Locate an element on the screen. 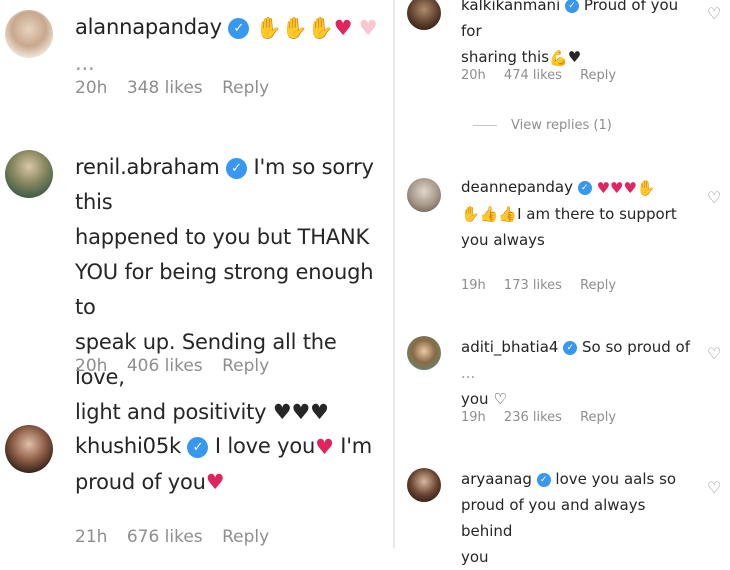 Image resolution: width=730 pixels, height=570 pixels. view-replies-label: View replies (1) is located at coordinates (561, 125).